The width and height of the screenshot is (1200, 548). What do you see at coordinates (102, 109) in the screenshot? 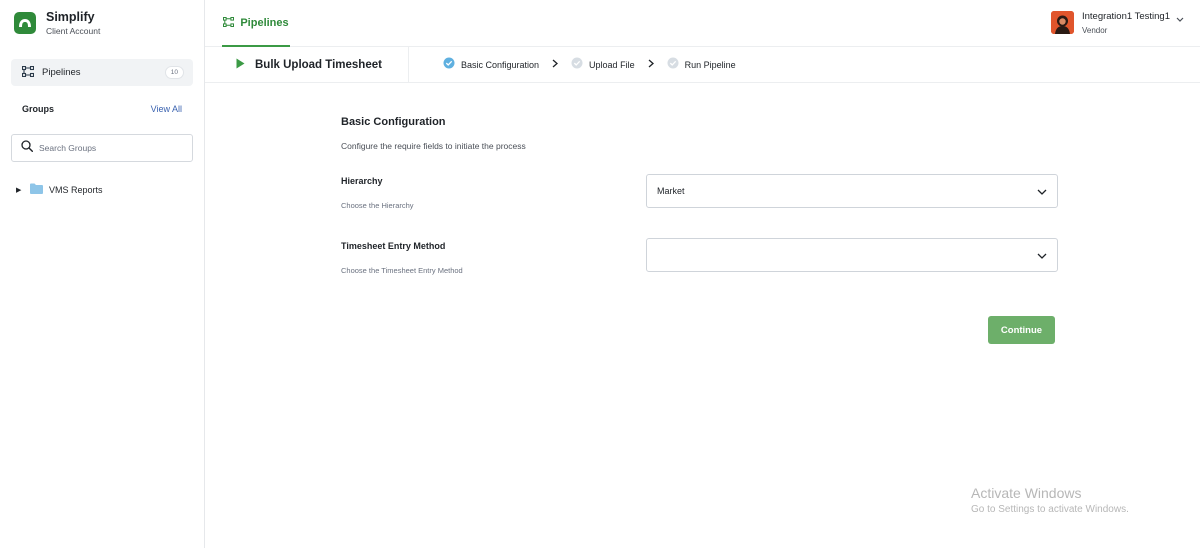
I see `groups-header: Groups View All` at bounding box center [102, 109].